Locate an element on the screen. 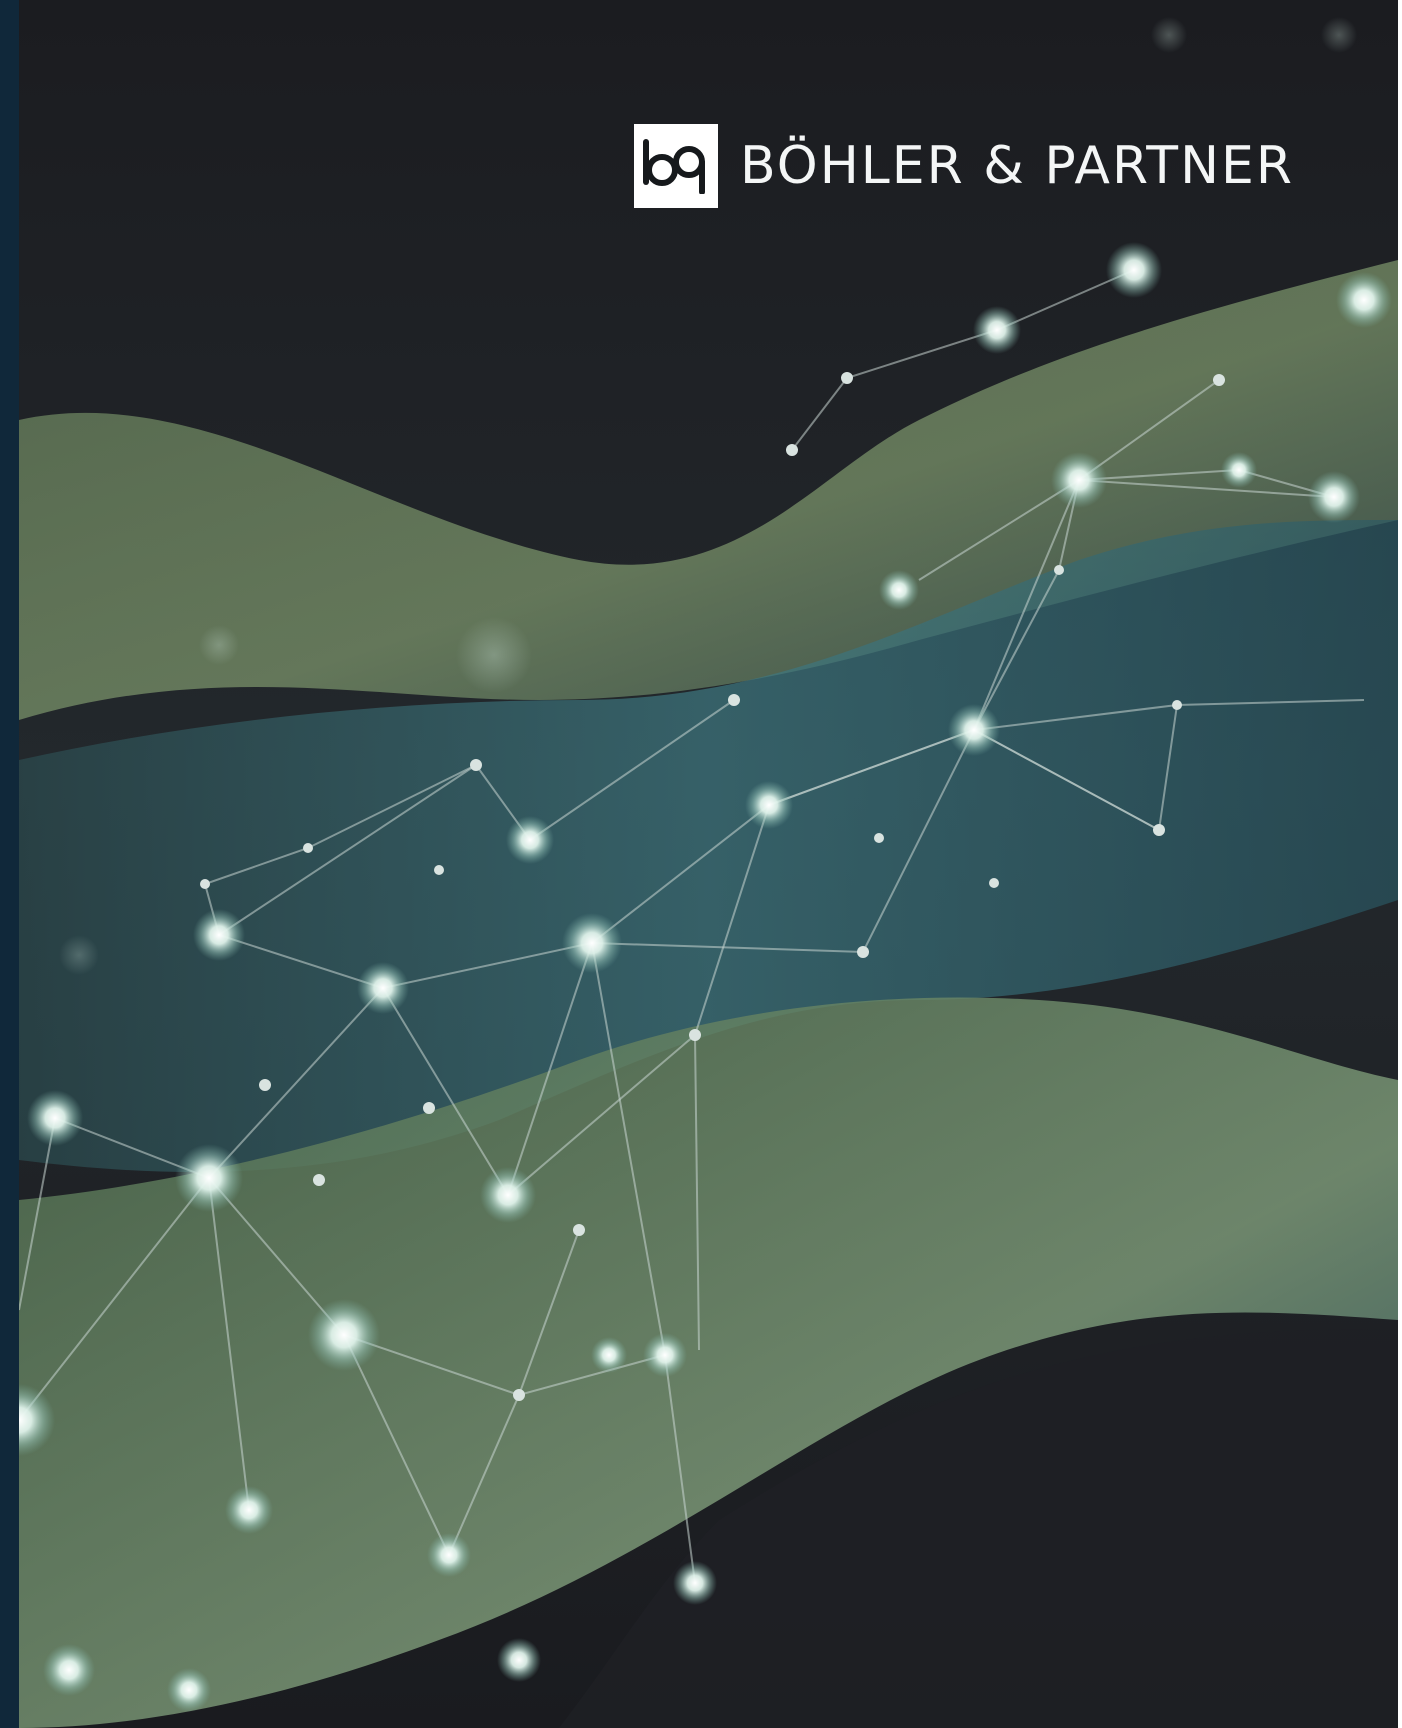 The height and width of the screenshot is (1728, 1402). right-edge-strip is located at coordinates (1400, 864).